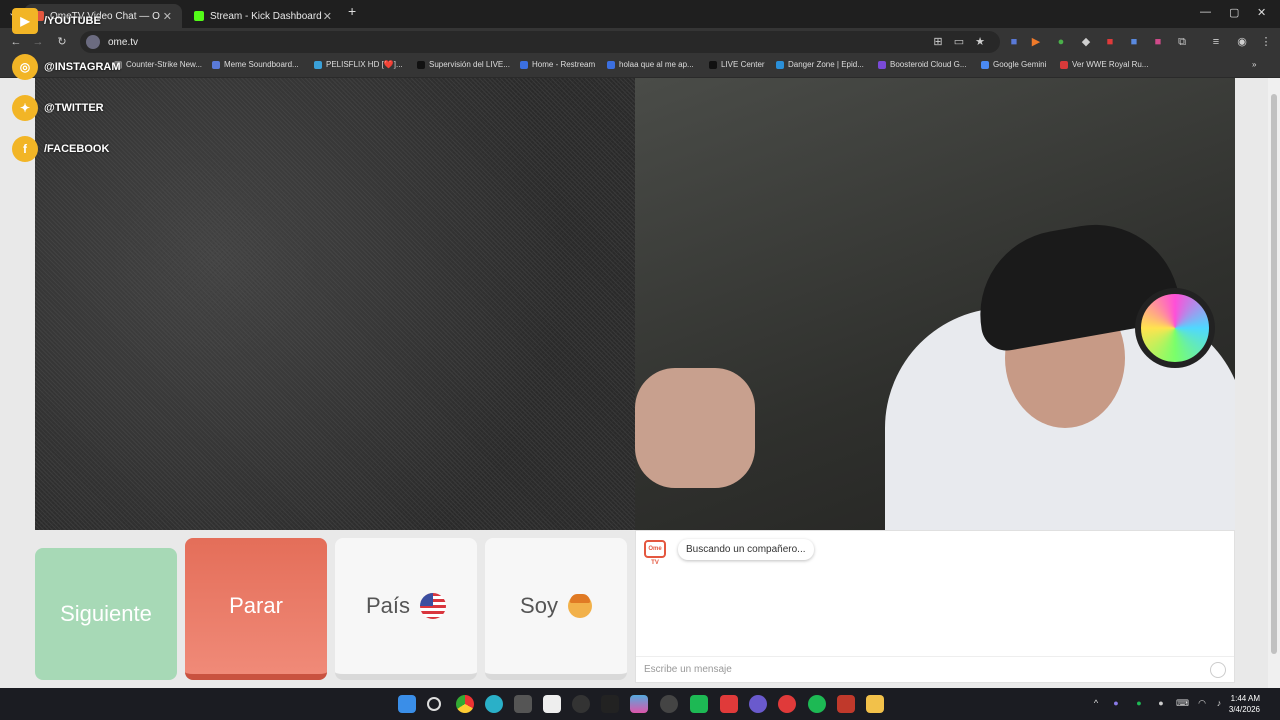 The image size is (1280, 720). What do you see at coordinates (669, 704) in the screenshot?
I see `settings-icon` at bounding box center [669, 704].